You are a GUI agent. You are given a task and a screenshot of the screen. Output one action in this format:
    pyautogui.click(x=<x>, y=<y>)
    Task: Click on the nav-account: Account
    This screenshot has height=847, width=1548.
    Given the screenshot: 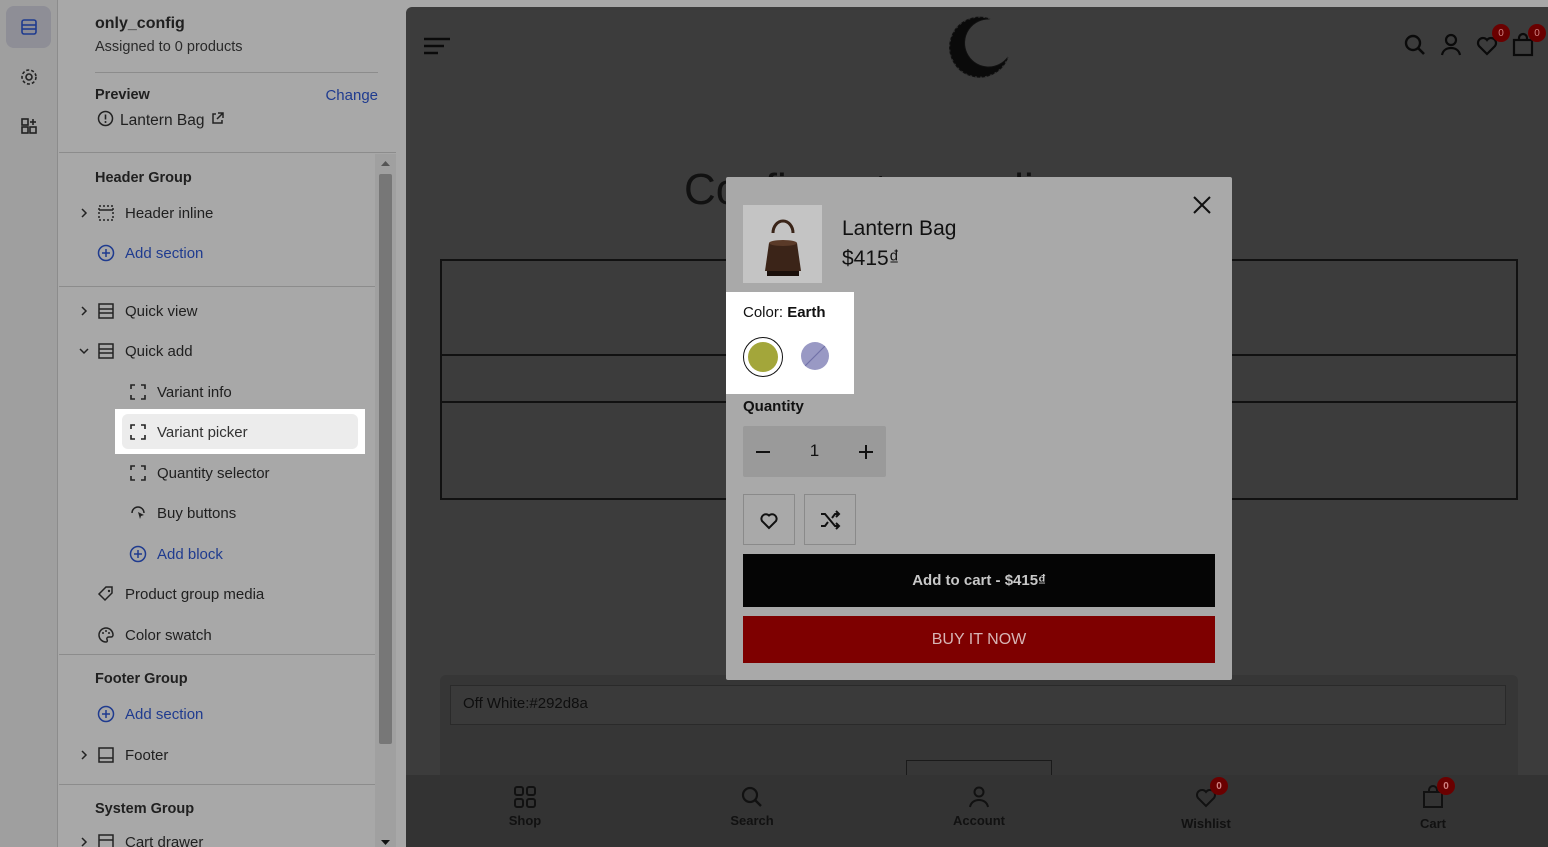 What is the action you would take?
    pyautogui.click(x=979, y=806)
    